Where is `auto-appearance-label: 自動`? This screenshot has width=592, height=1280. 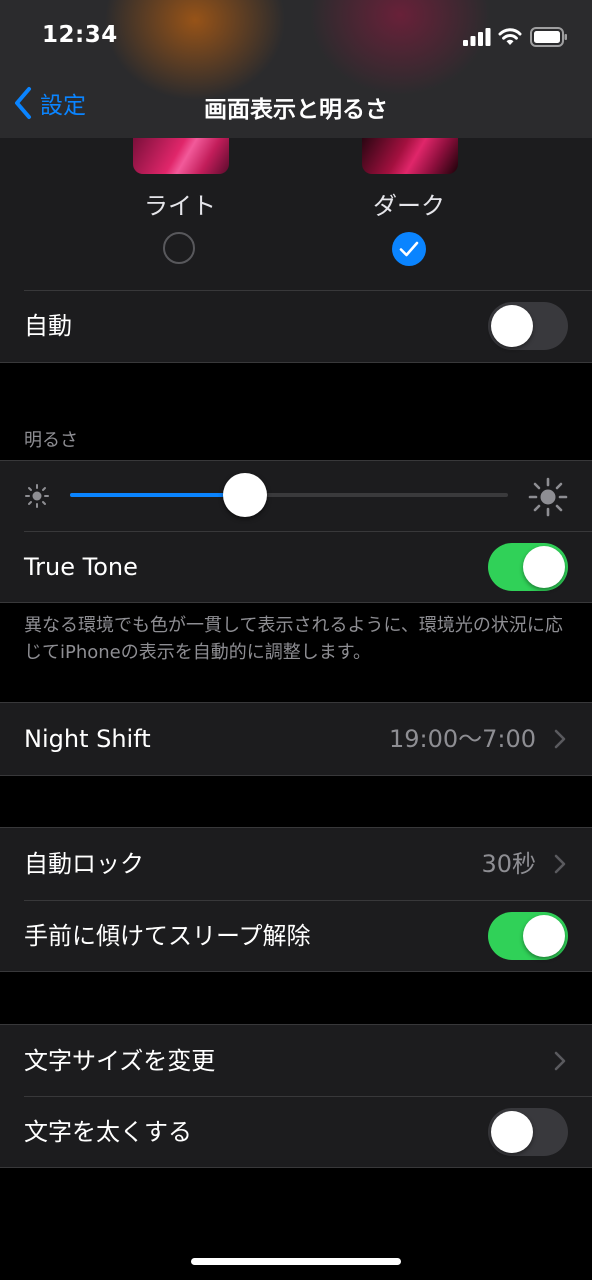 auto-appearance-label: 自動 is located at coordinates (48, 326).